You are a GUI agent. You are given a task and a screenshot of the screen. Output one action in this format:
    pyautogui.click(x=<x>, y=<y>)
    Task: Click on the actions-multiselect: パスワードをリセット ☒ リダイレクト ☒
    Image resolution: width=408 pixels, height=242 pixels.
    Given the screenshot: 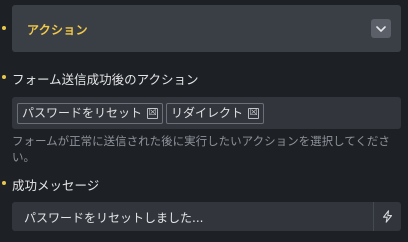 What is the action you would take?
    pyautogui.click(x=206, y=113)
    